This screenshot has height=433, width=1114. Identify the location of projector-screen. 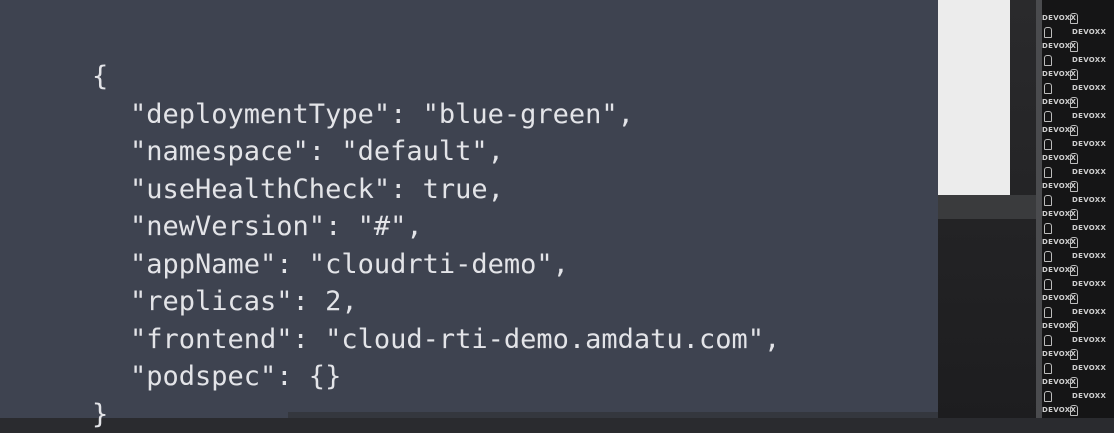
(974, 97).